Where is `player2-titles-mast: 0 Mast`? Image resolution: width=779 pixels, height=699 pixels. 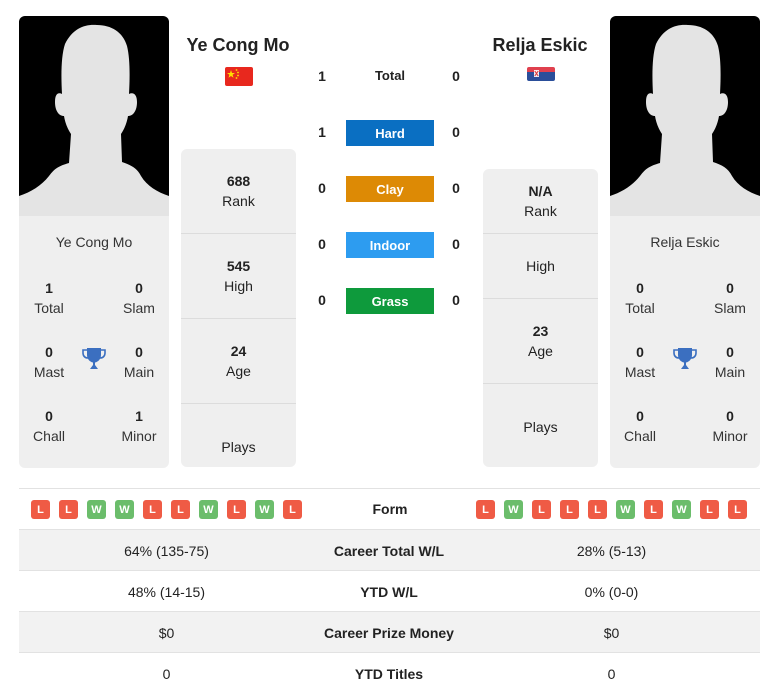 player2-titles-mast: 0 Mast is located at coordinates (640, 362).